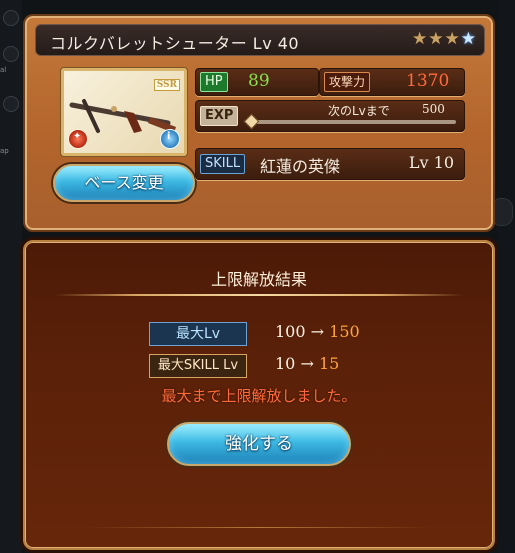 Image resolution: width=515 pixels, height=553 pixels. What do you see at coordinates (124, 112) in the screenshot?
I see `weapon-portrait: SSR ✦ i` at bounding box center [124, 112].